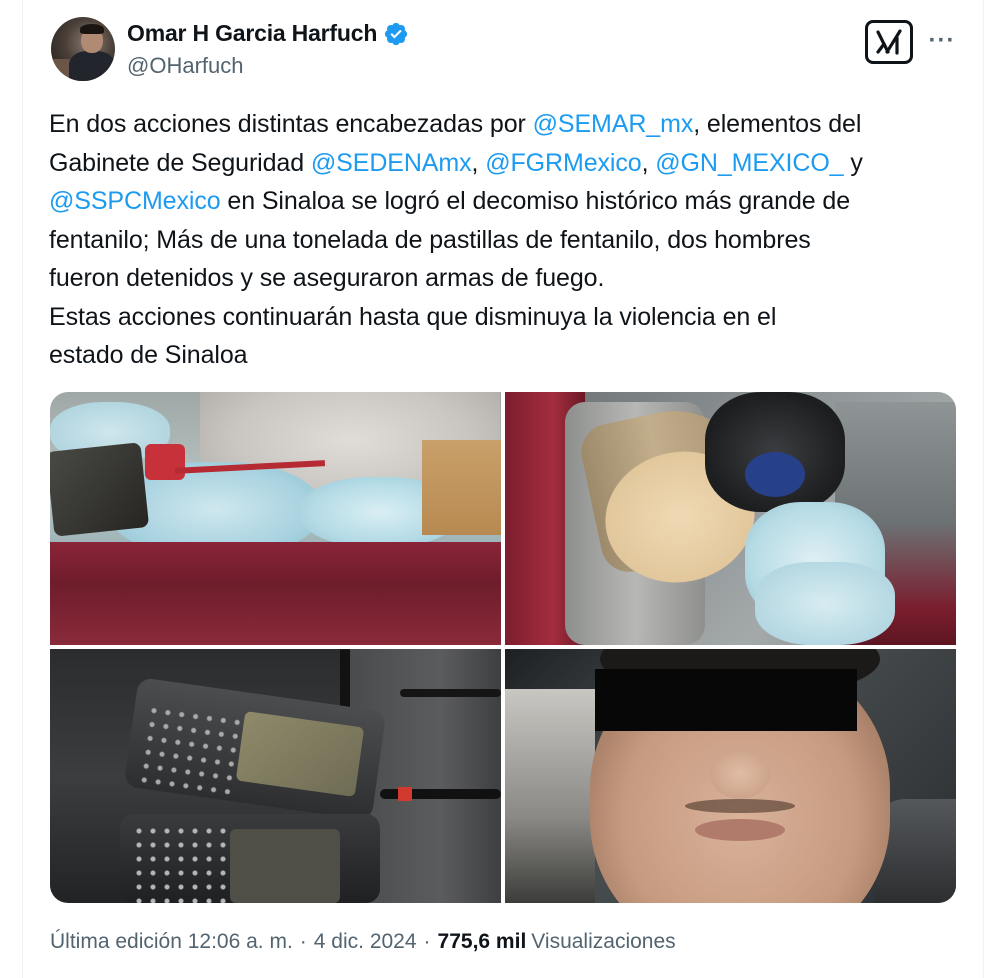 Image resolution: width=994 pixels, height=978 pixels. What do you see at coordinates (775, 474) in the screenshot?
I see `blue-glove` at bounding box center [775, 474].